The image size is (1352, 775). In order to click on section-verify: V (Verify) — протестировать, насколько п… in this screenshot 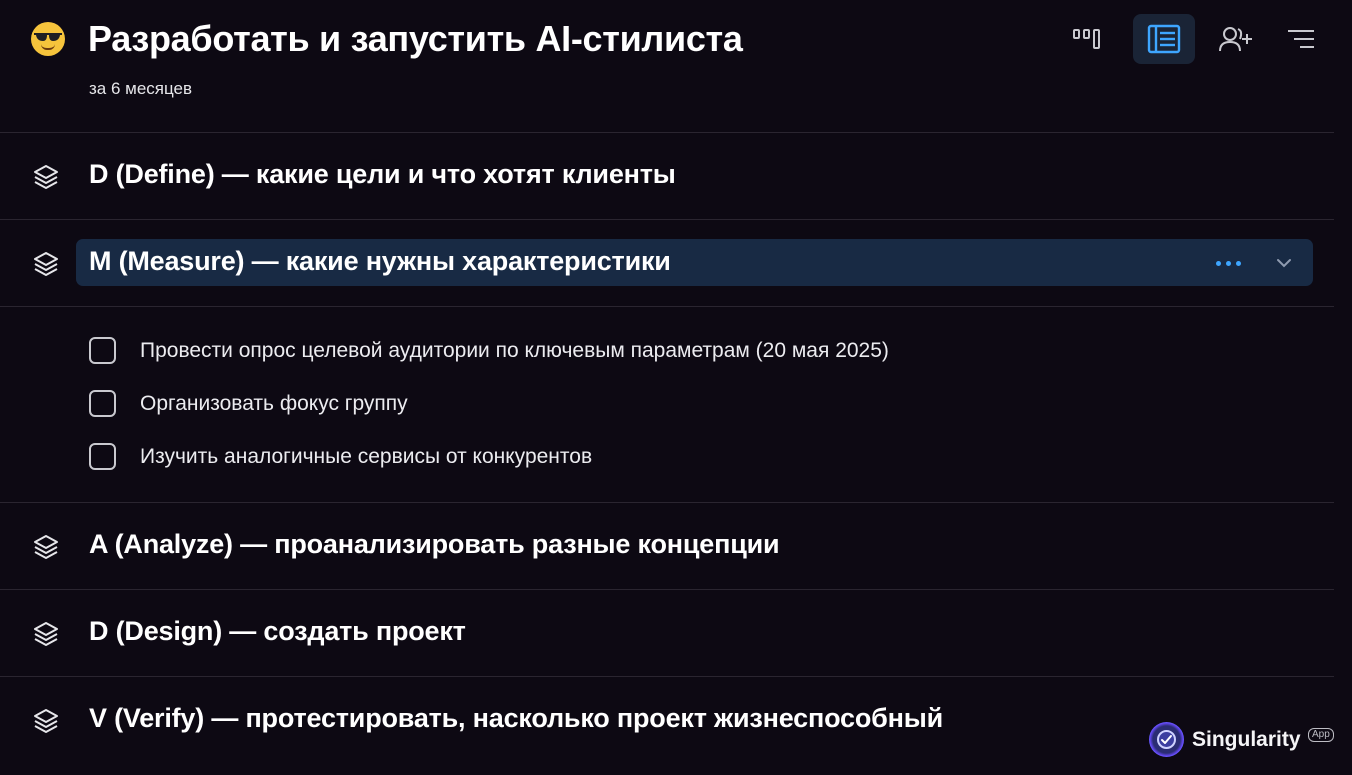, I will do `click(667, 720)`.